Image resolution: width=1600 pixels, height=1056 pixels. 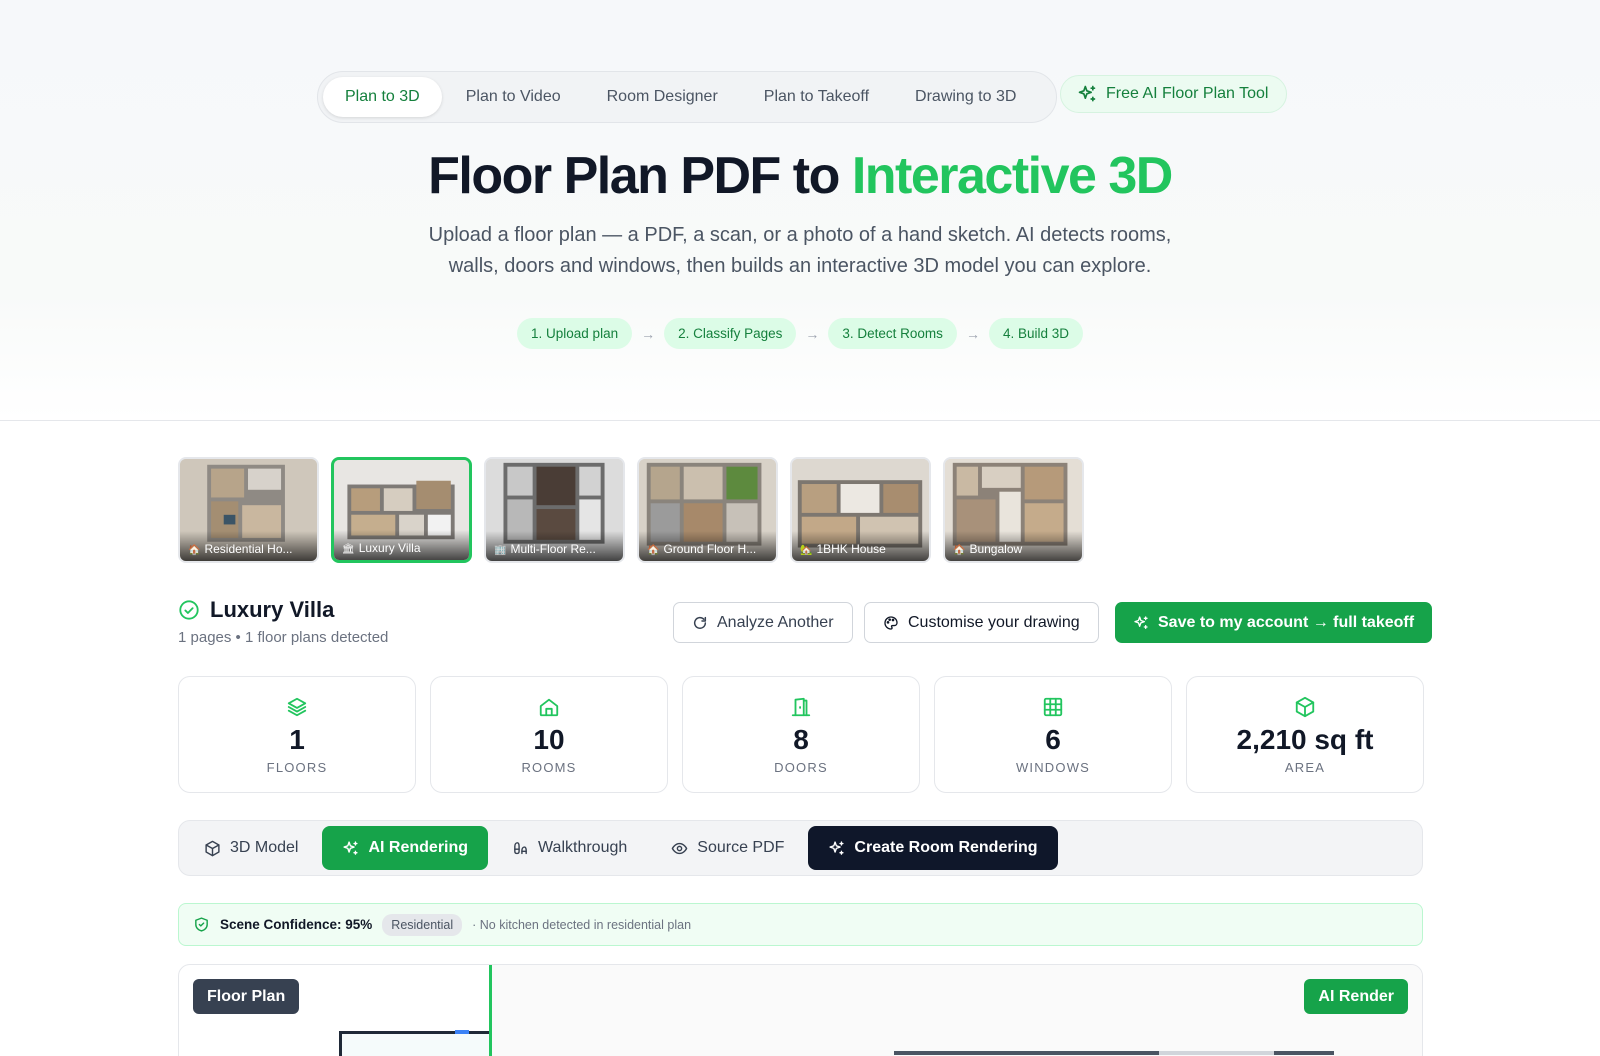 What do you see at coordinates (806, 550) in the screenshot?
I see `house-icon: 🏡` at bounding box center [806, 550].